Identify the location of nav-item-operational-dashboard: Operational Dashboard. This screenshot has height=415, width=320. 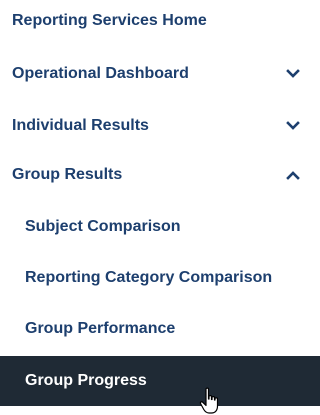
(160, 74).